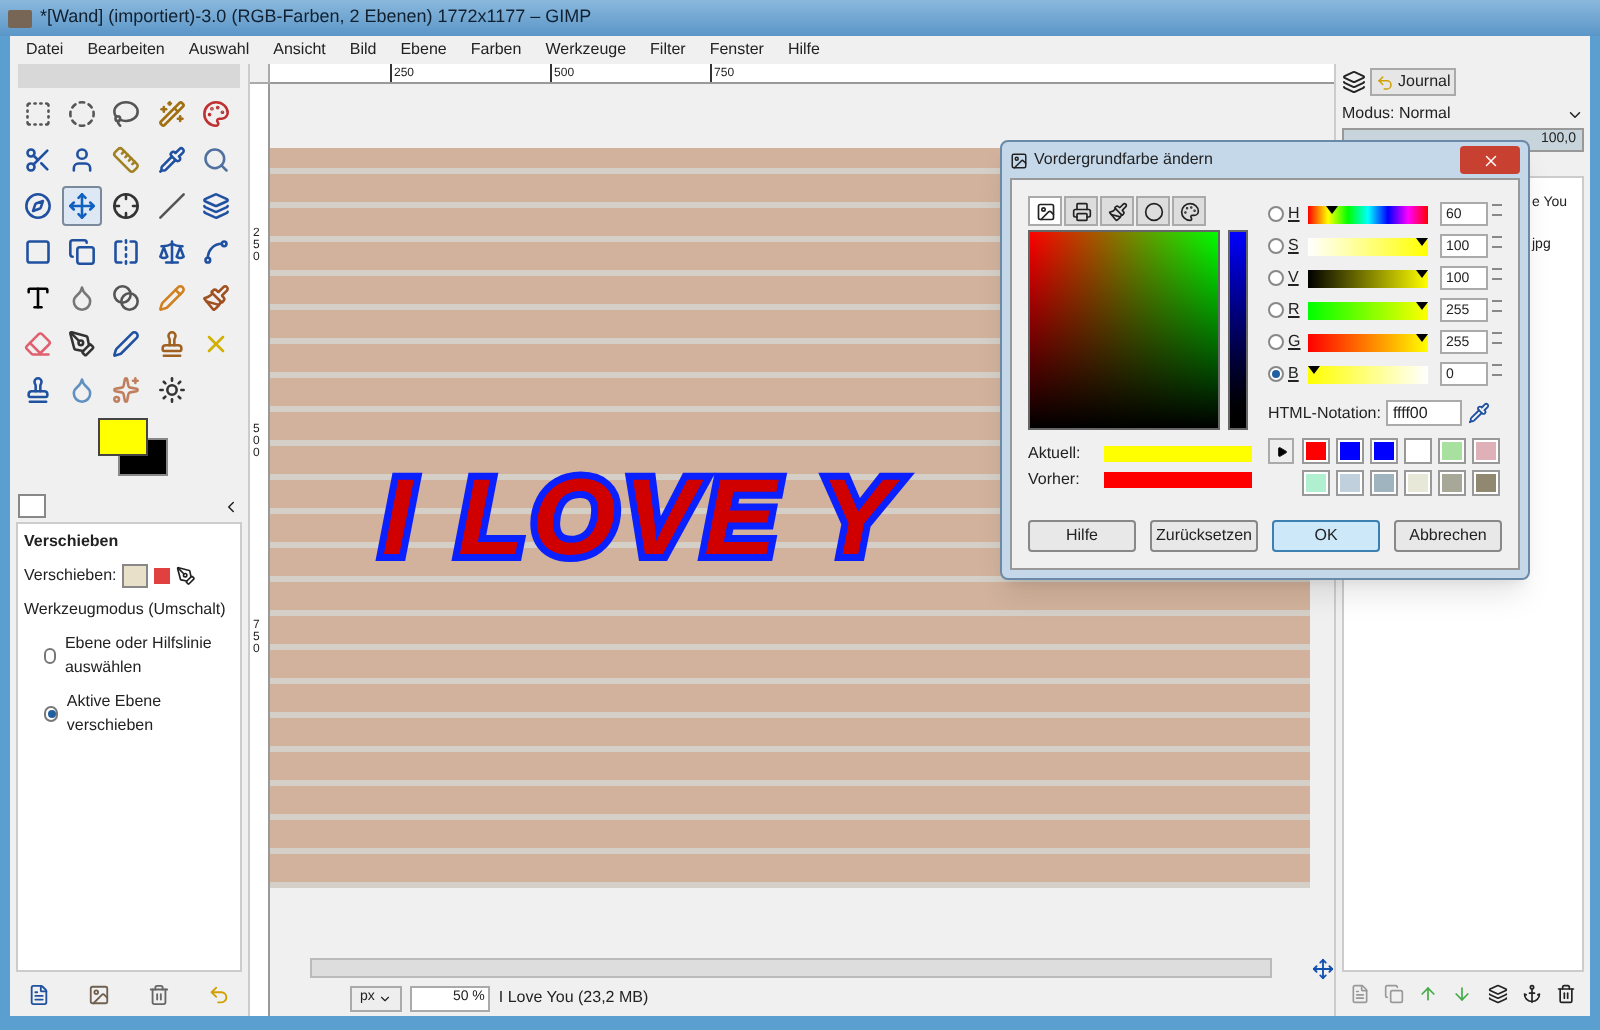 The height and width of the screenshot is (1030, 1600). Describe the element at coordinates (1532, 994) in the screenshot. I see `anchor-icon` at that location.